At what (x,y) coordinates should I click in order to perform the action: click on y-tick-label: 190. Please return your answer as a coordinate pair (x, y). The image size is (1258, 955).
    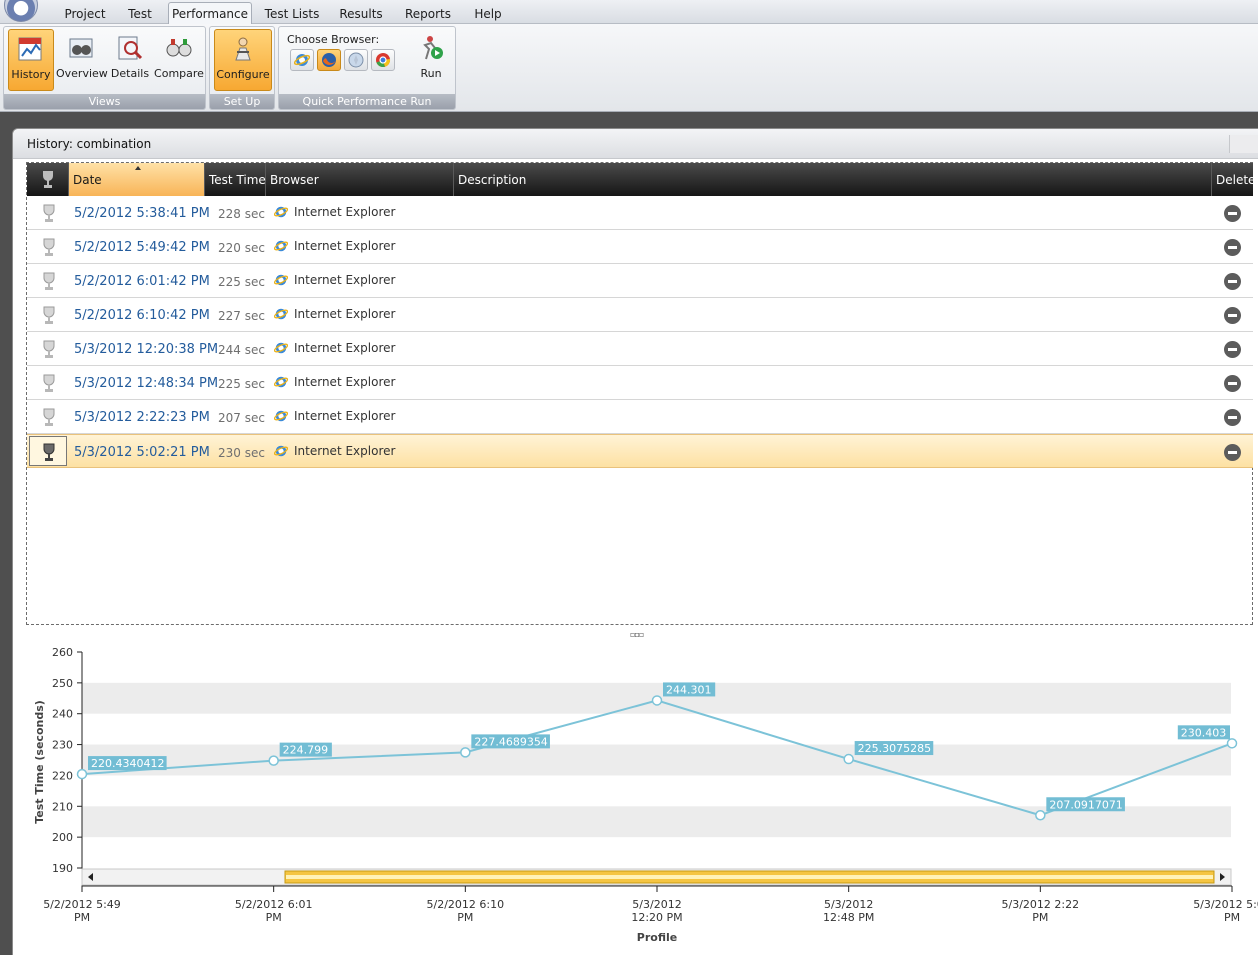
    Looking at the image, I should click on (62, 868).